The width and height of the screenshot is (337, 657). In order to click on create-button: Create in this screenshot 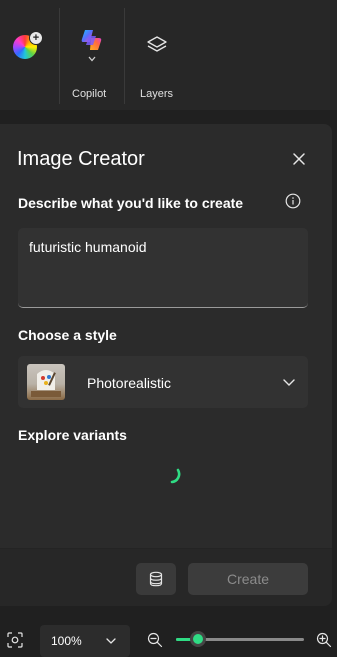, I will do `click(248, 579)`.